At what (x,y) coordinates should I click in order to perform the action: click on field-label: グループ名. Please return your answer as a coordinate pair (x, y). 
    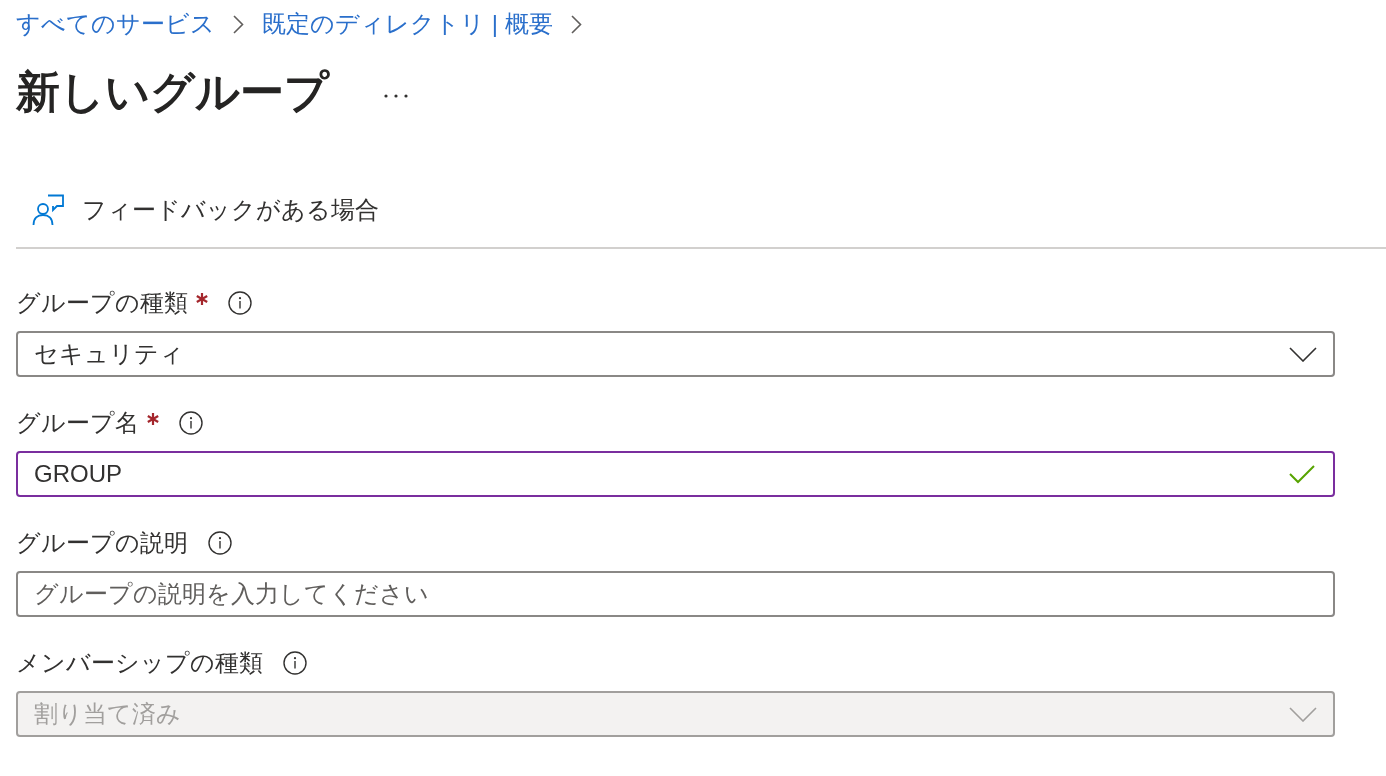
    Looking at the image, I should click on (77, 423).